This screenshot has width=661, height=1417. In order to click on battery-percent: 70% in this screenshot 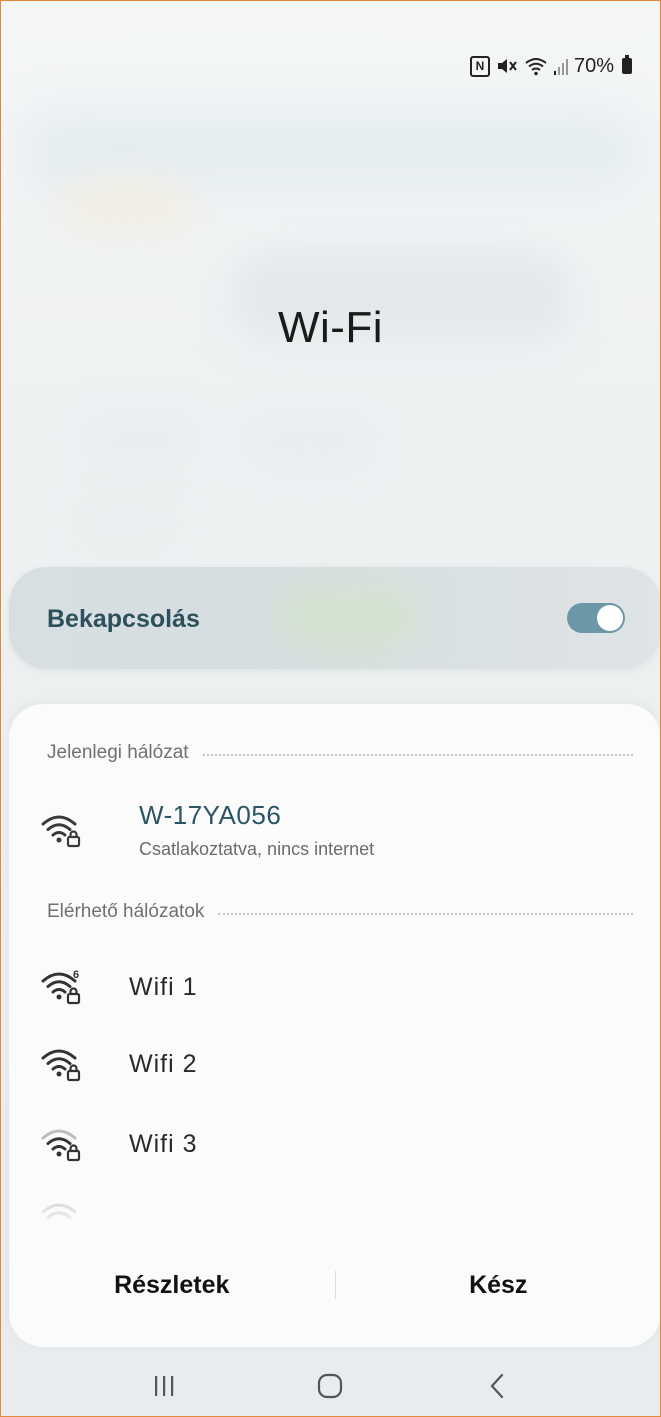, I will do `click(593, 65)`.